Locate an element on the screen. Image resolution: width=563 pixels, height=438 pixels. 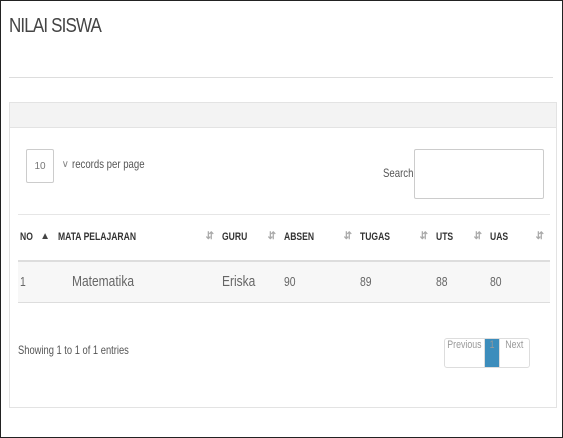
pagination-next-button: Next is located at coordinates (514, 353).